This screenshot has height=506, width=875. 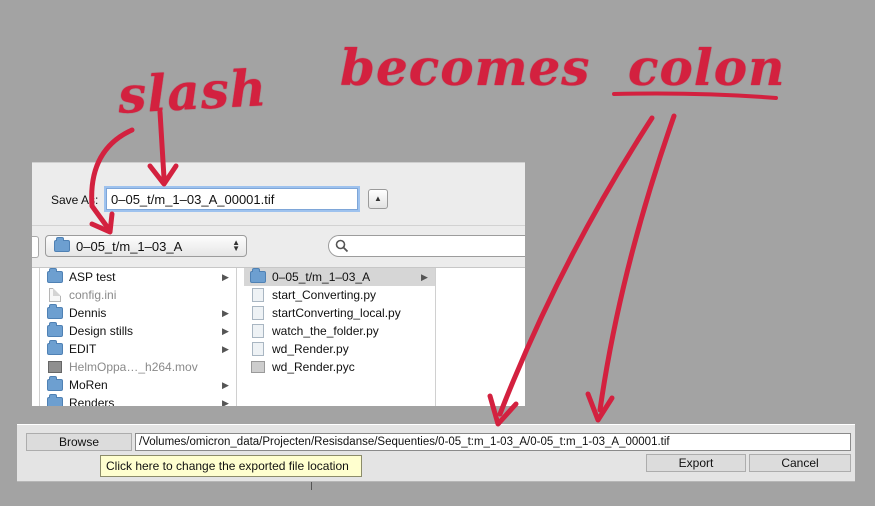 I want to click on left-item-name: config.ini, so click(x=93, y=295).